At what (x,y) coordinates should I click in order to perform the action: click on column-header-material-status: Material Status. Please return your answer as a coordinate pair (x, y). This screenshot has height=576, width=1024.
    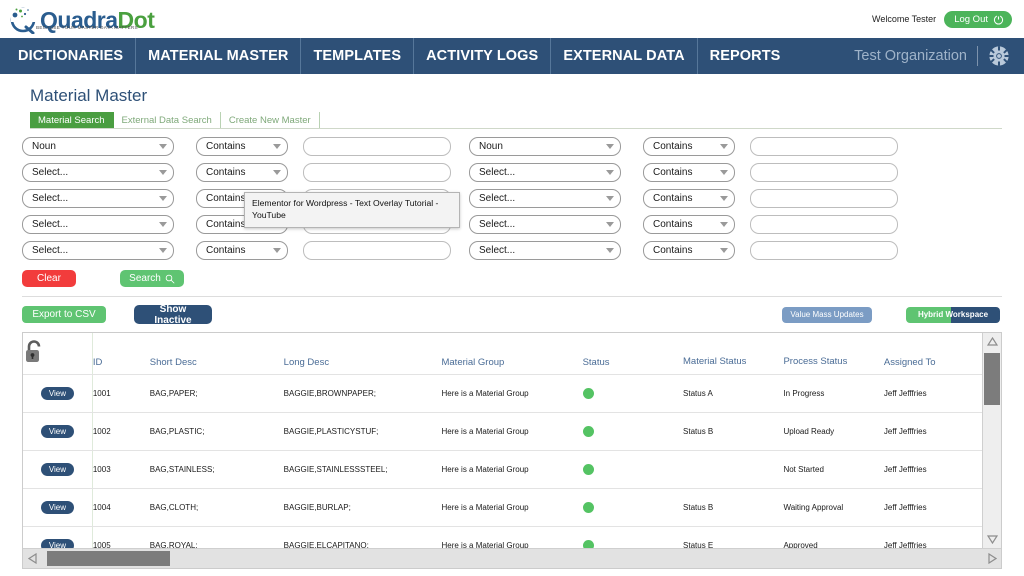
    Looking at the image, I should click on (733, 354).